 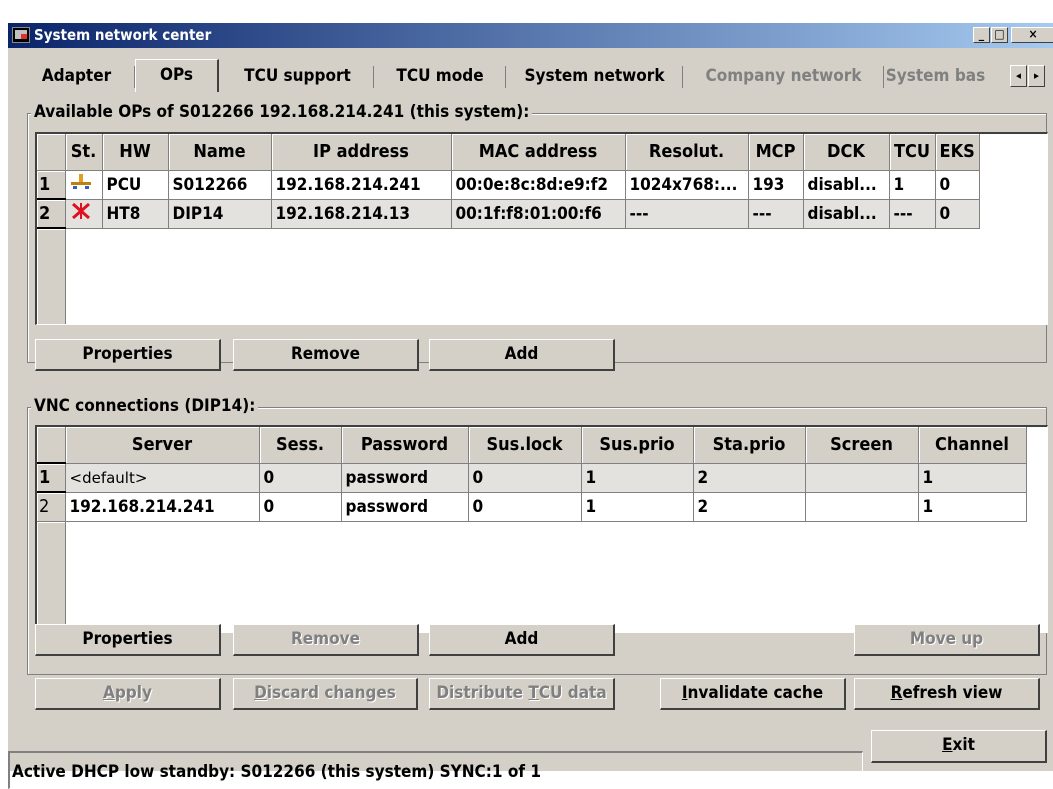 What do you see at coordinates (300, 445) in the screenshot?
I see `column-header-sess: Sess.` at bounding box center [300, 445].